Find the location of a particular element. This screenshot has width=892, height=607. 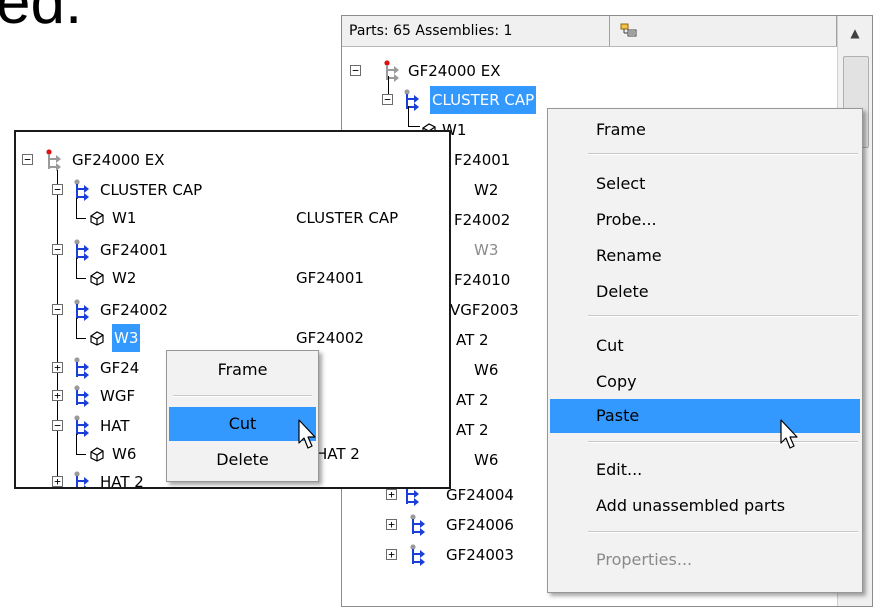

tree-node: HAT is located at coordinates (115, 426).